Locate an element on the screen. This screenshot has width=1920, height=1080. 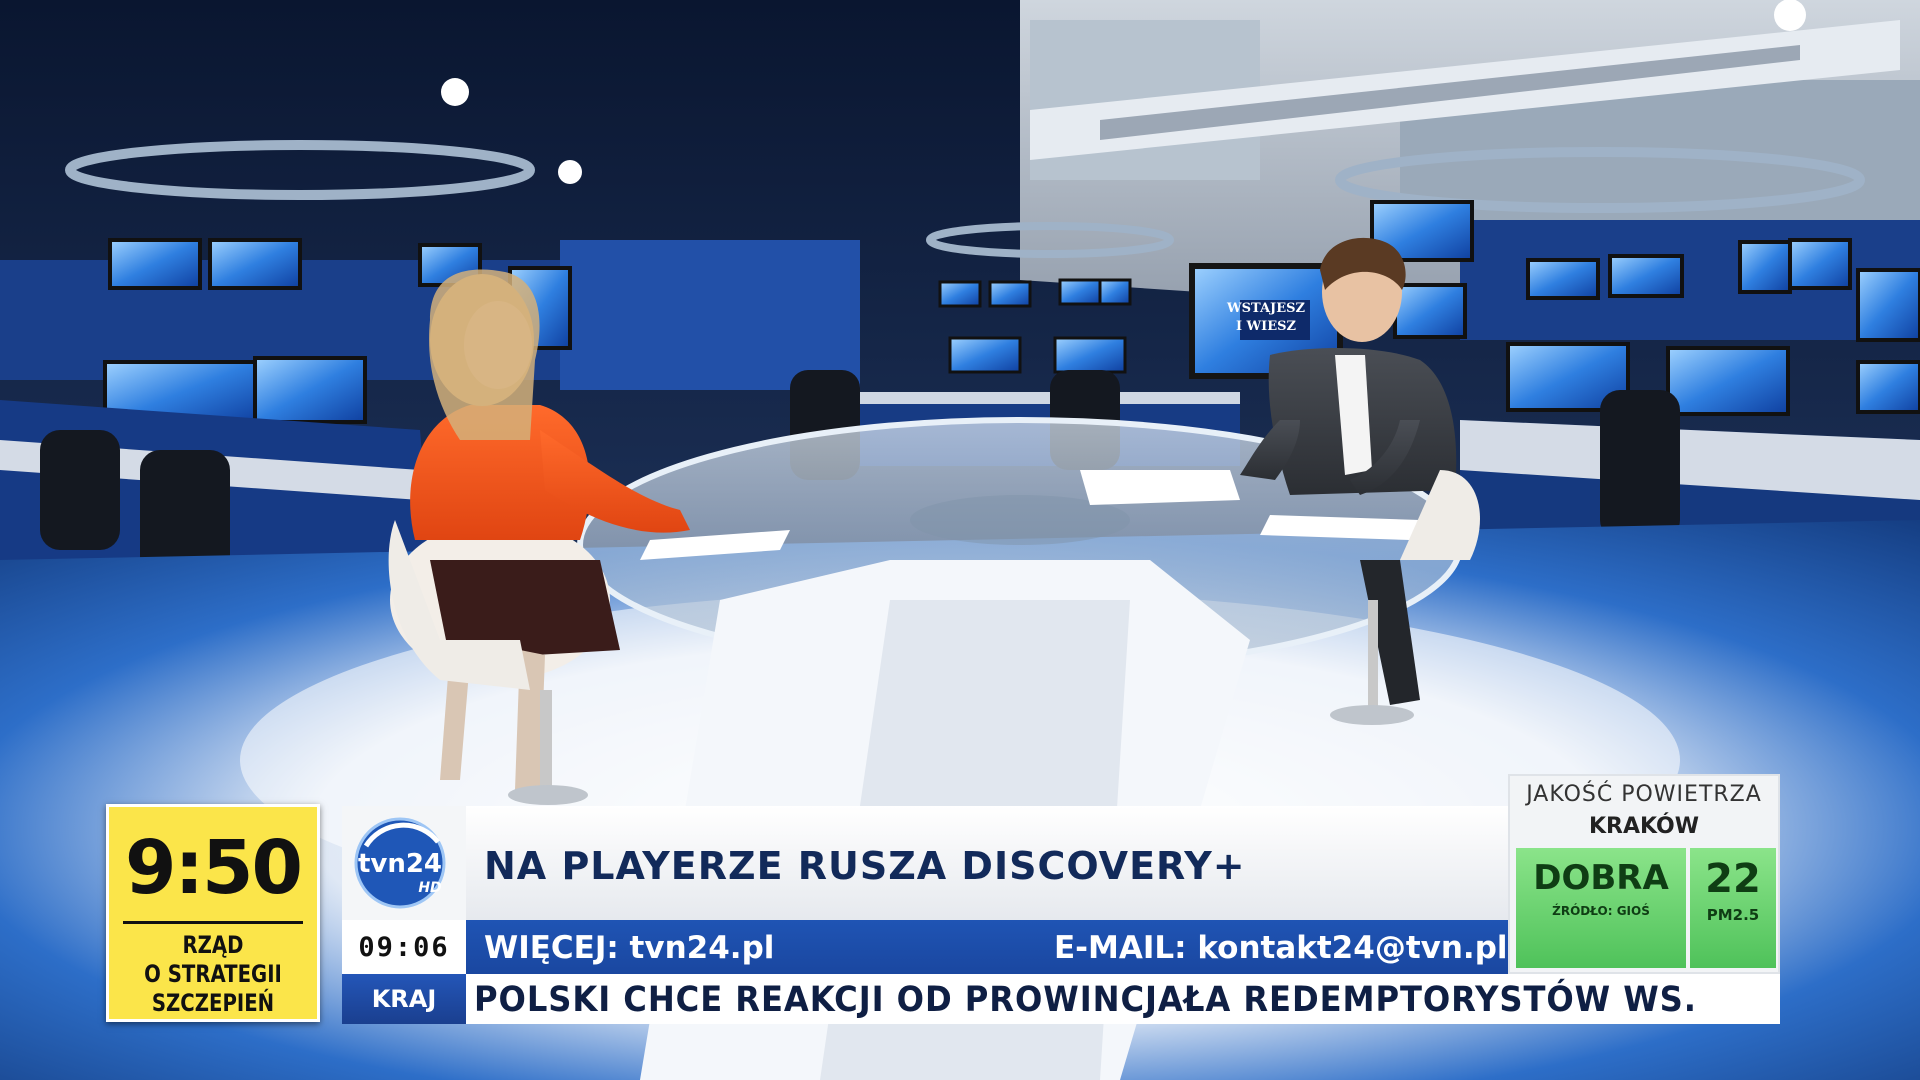
logo-wordmark: tvn24 is located at coordinates (400, 864).